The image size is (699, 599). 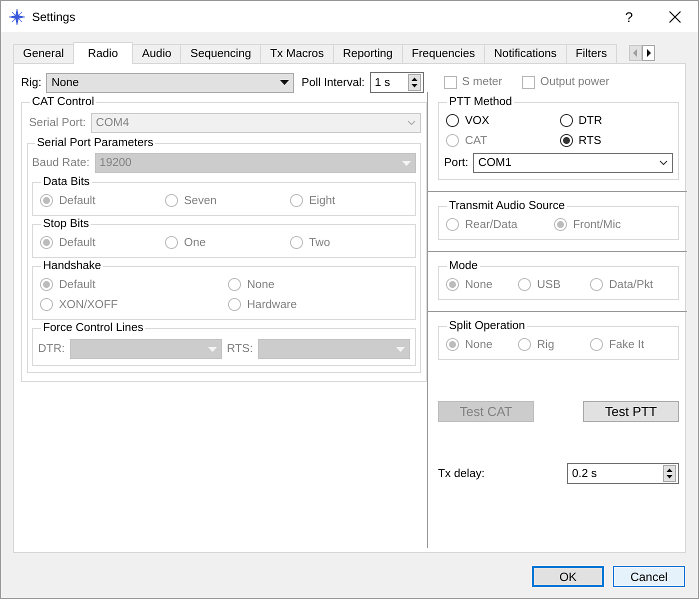 What do you see at coordinates (623, 473) in the screenshot?
I see `tx-delay-field: 0.2 s` at bounding box center [623, 473].